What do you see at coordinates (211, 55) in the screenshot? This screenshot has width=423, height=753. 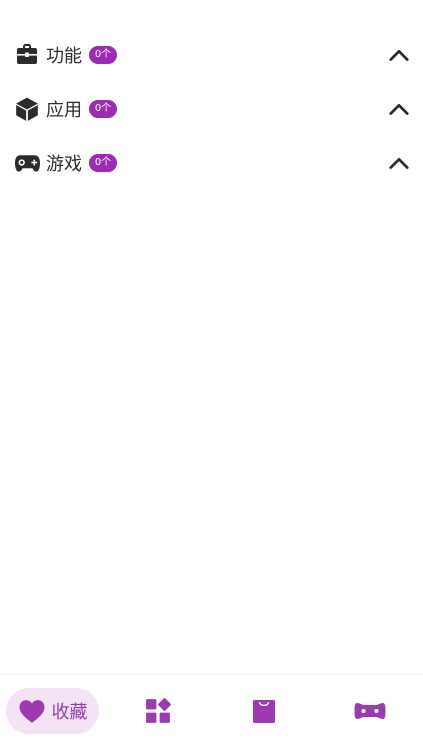 I see `section-row-features: 功能 0个` at bounding box center [211, 55].